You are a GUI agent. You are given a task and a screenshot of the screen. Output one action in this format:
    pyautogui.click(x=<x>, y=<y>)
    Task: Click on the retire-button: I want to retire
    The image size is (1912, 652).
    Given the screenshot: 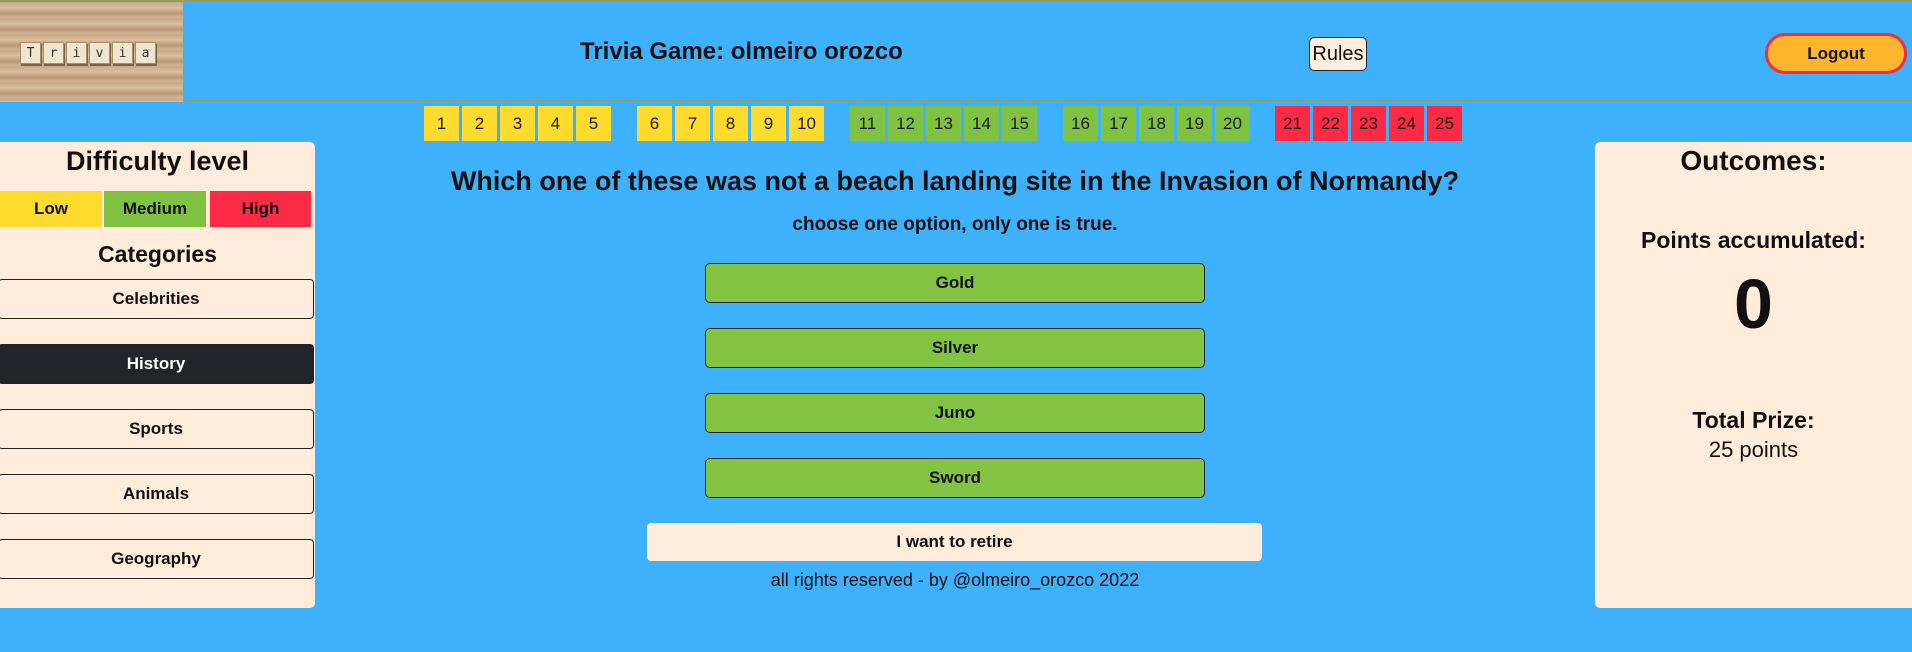 What is the action you would take?
    pyautogui.click(x=954, y=542)
    